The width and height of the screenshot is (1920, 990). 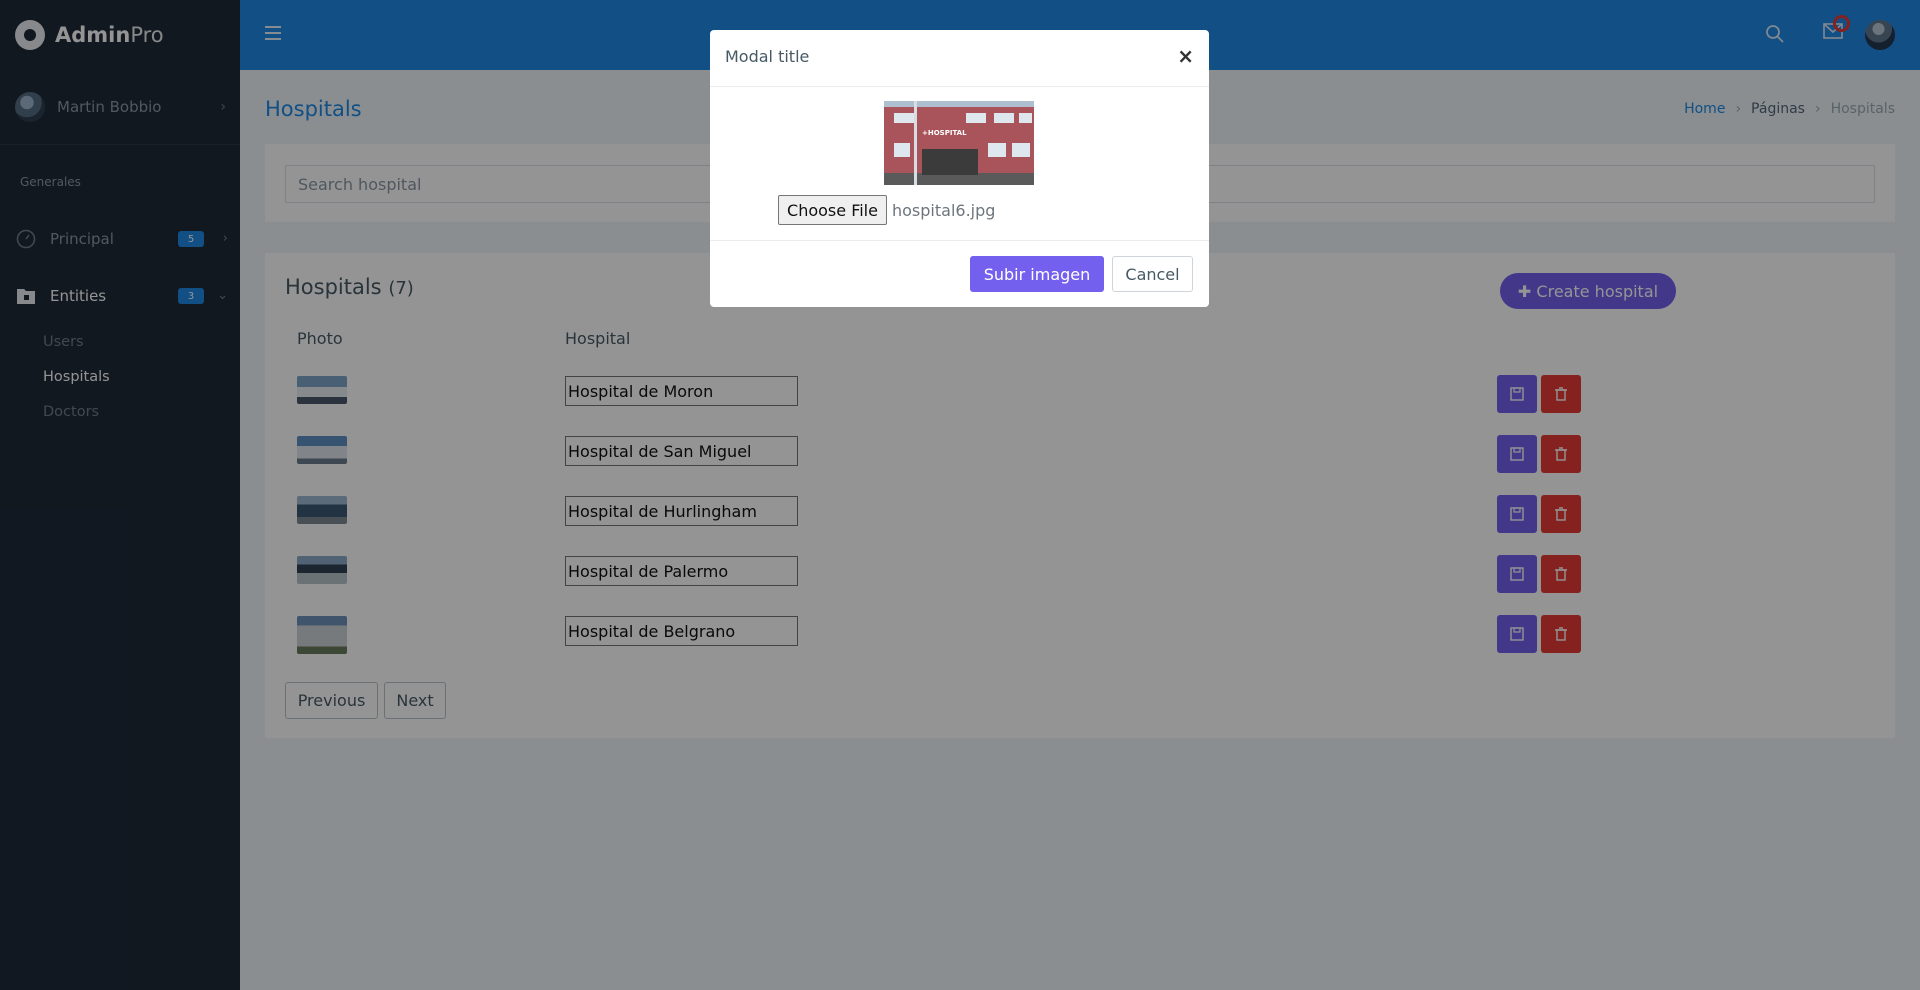 What do you see at coordinates (959, 274) in the screenshot?
I see `modal-footer: Subir imagen Cancel` at bounding box center [959, 274].